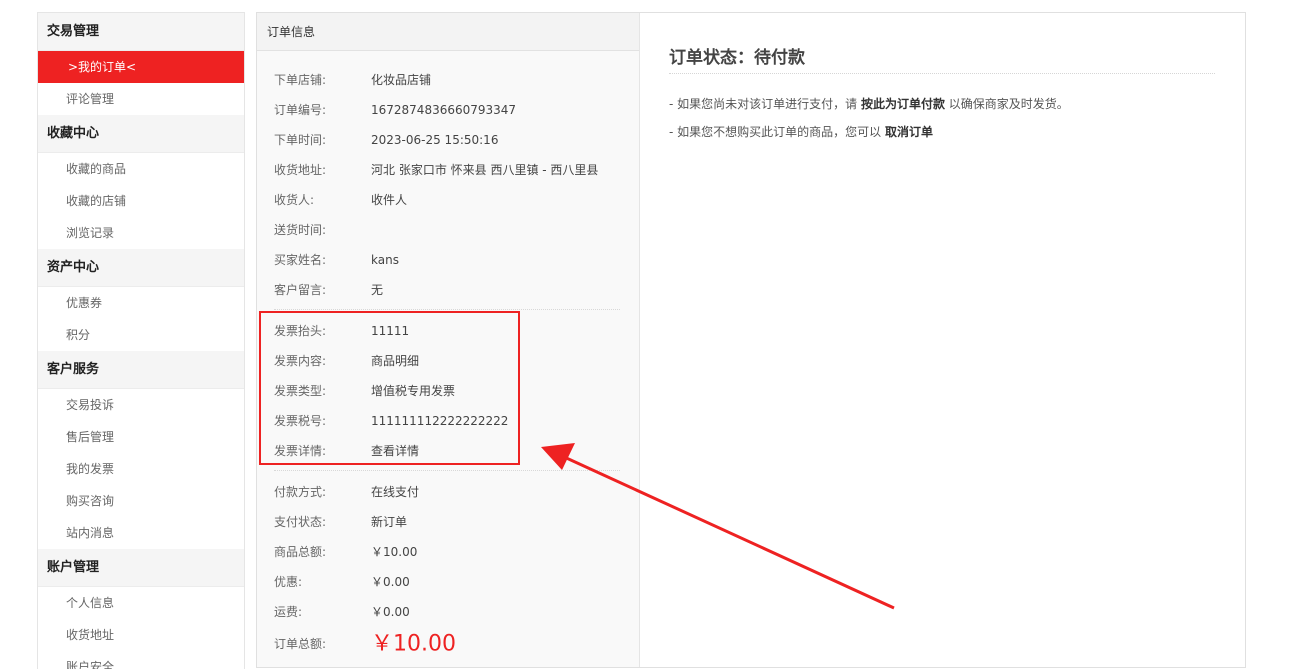 The width and height of the screenshot is (1289, 669). What do you see at coordinates (141, 370) in the screenshot?
I see `sidebar-group-service: 客户服务` at bounding box center [141, 370].